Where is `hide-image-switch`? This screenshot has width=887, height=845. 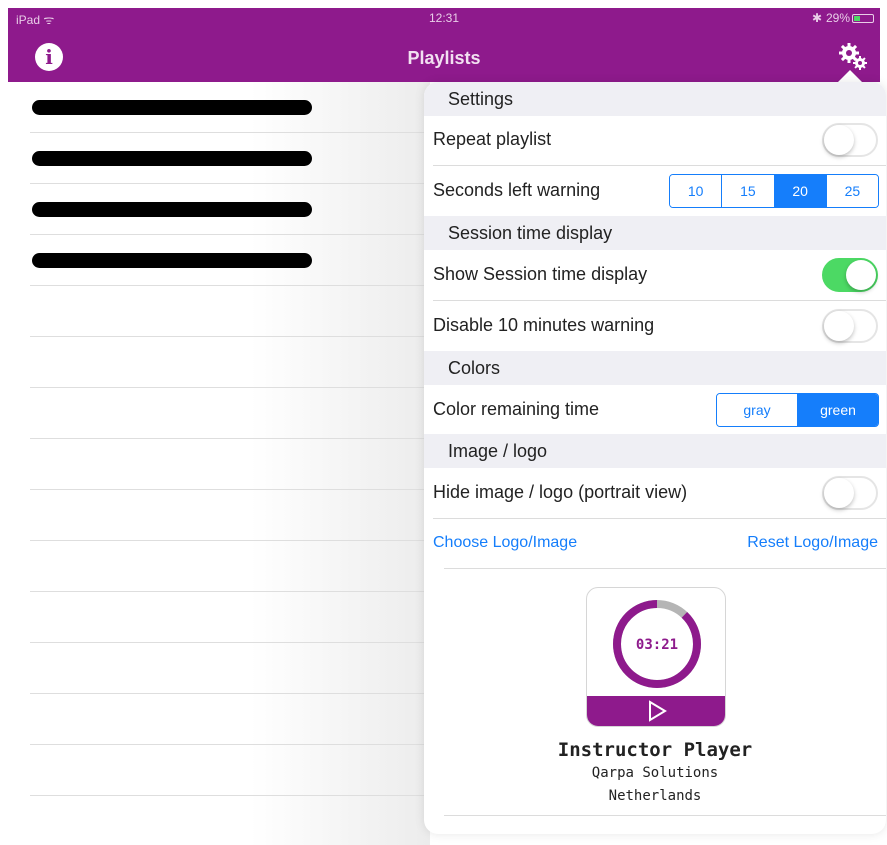 hide-image-switch is located at coordinates (850, 493).